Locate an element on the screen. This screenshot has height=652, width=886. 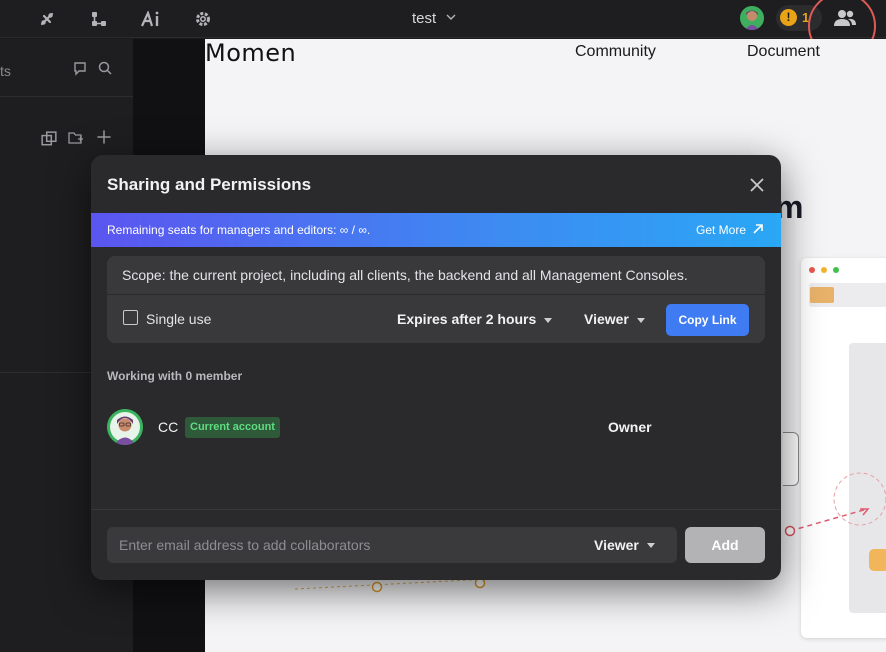
current-account-badge: Current account is located at coordinates (232, 427).